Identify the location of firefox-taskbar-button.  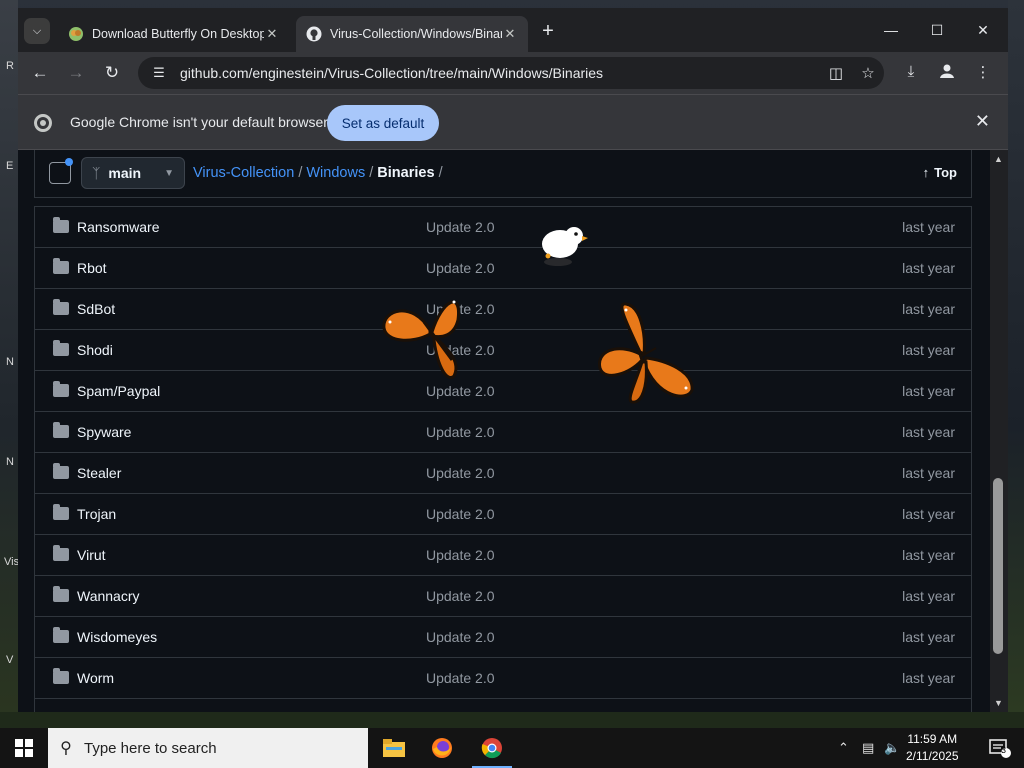
(442, 748).